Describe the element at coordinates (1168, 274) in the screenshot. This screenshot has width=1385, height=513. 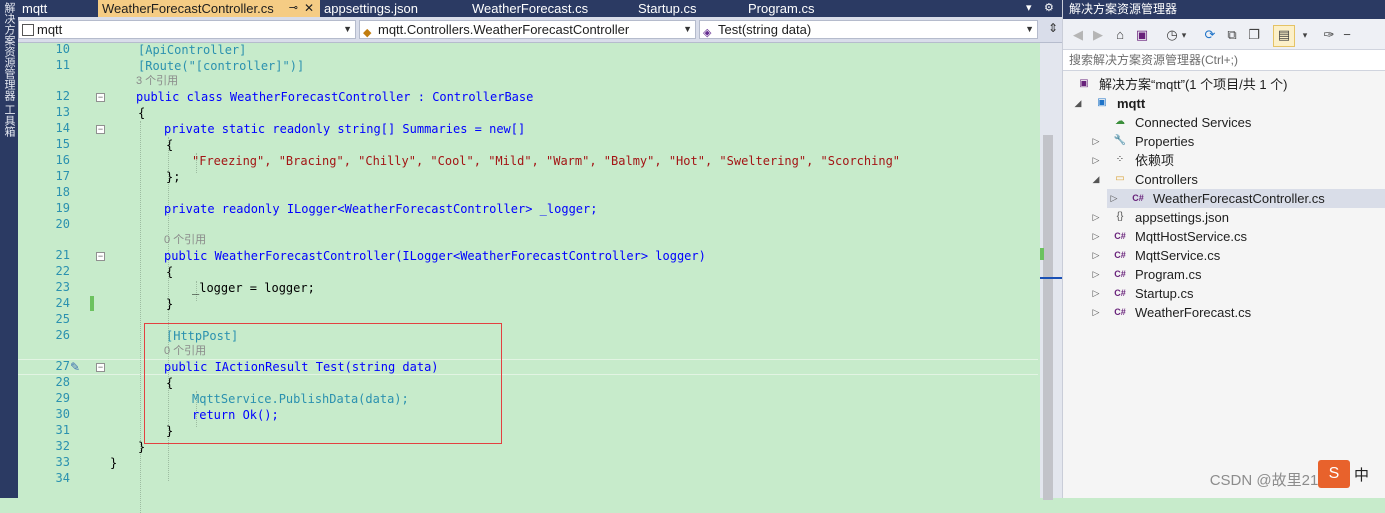
I see `tree-label: Program.cs` at that location.